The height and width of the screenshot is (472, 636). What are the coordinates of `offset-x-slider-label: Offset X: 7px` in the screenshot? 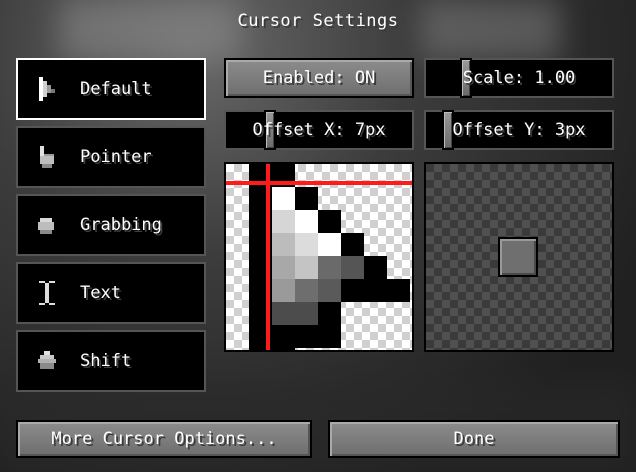 It's located at (319, 130).